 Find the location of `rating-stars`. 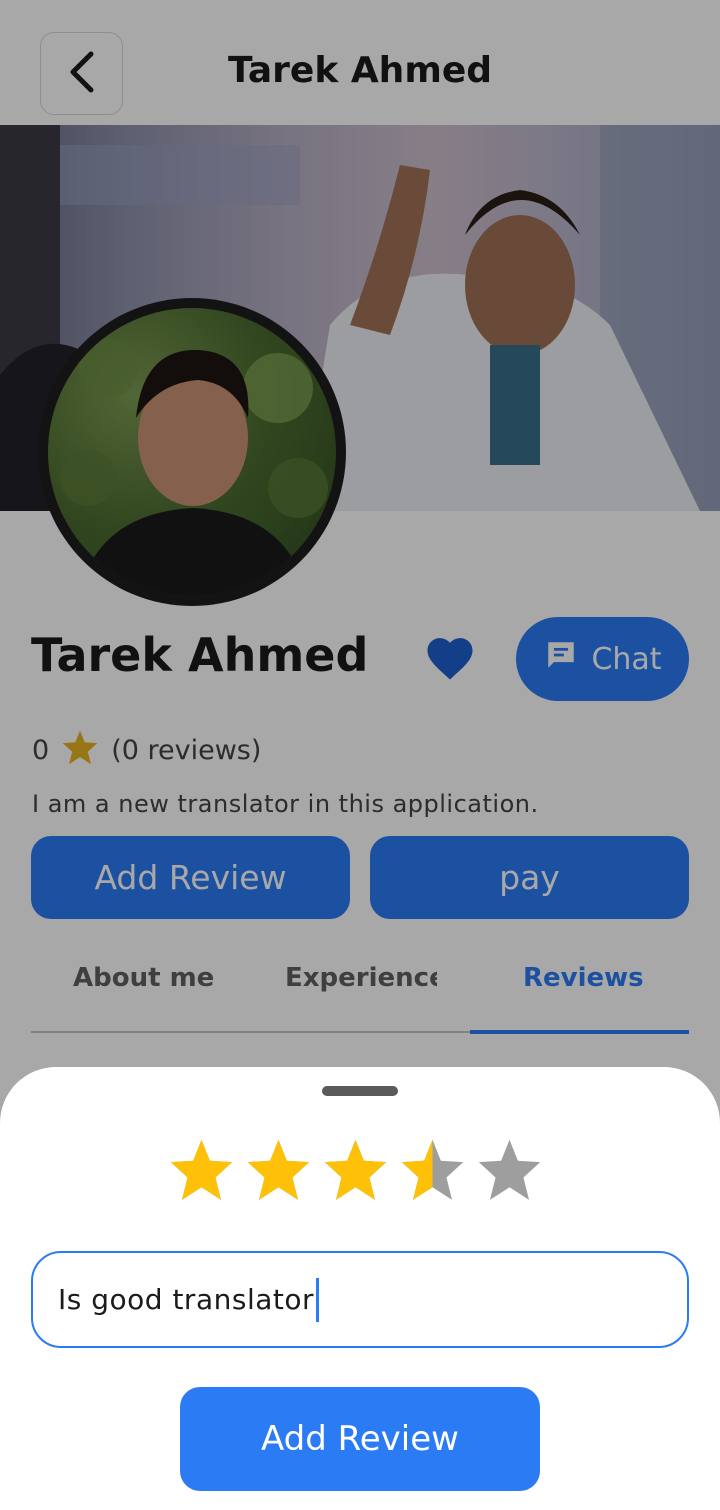

rating-stars is located at coordinates (355, 1170).